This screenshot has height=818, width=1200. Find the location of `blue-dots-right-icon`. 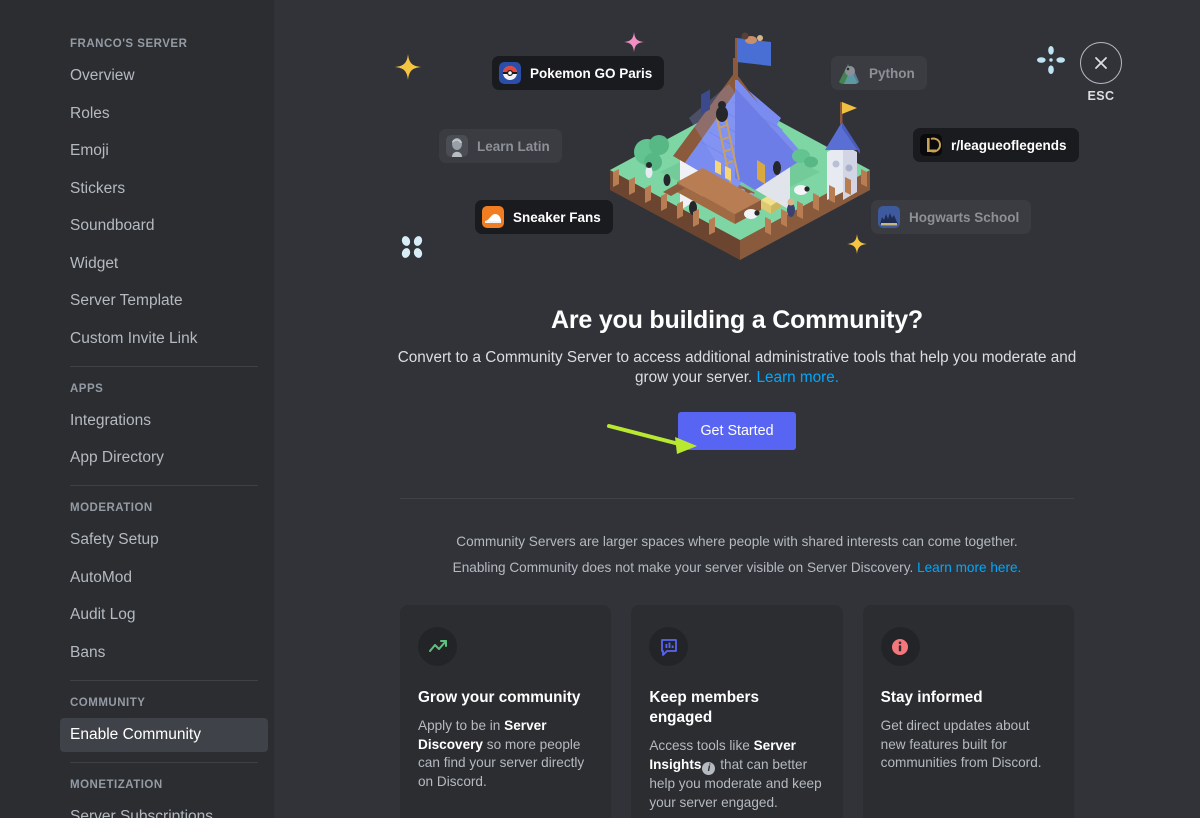

blue-dots-right-icon is located at coordinates (1051, 62).